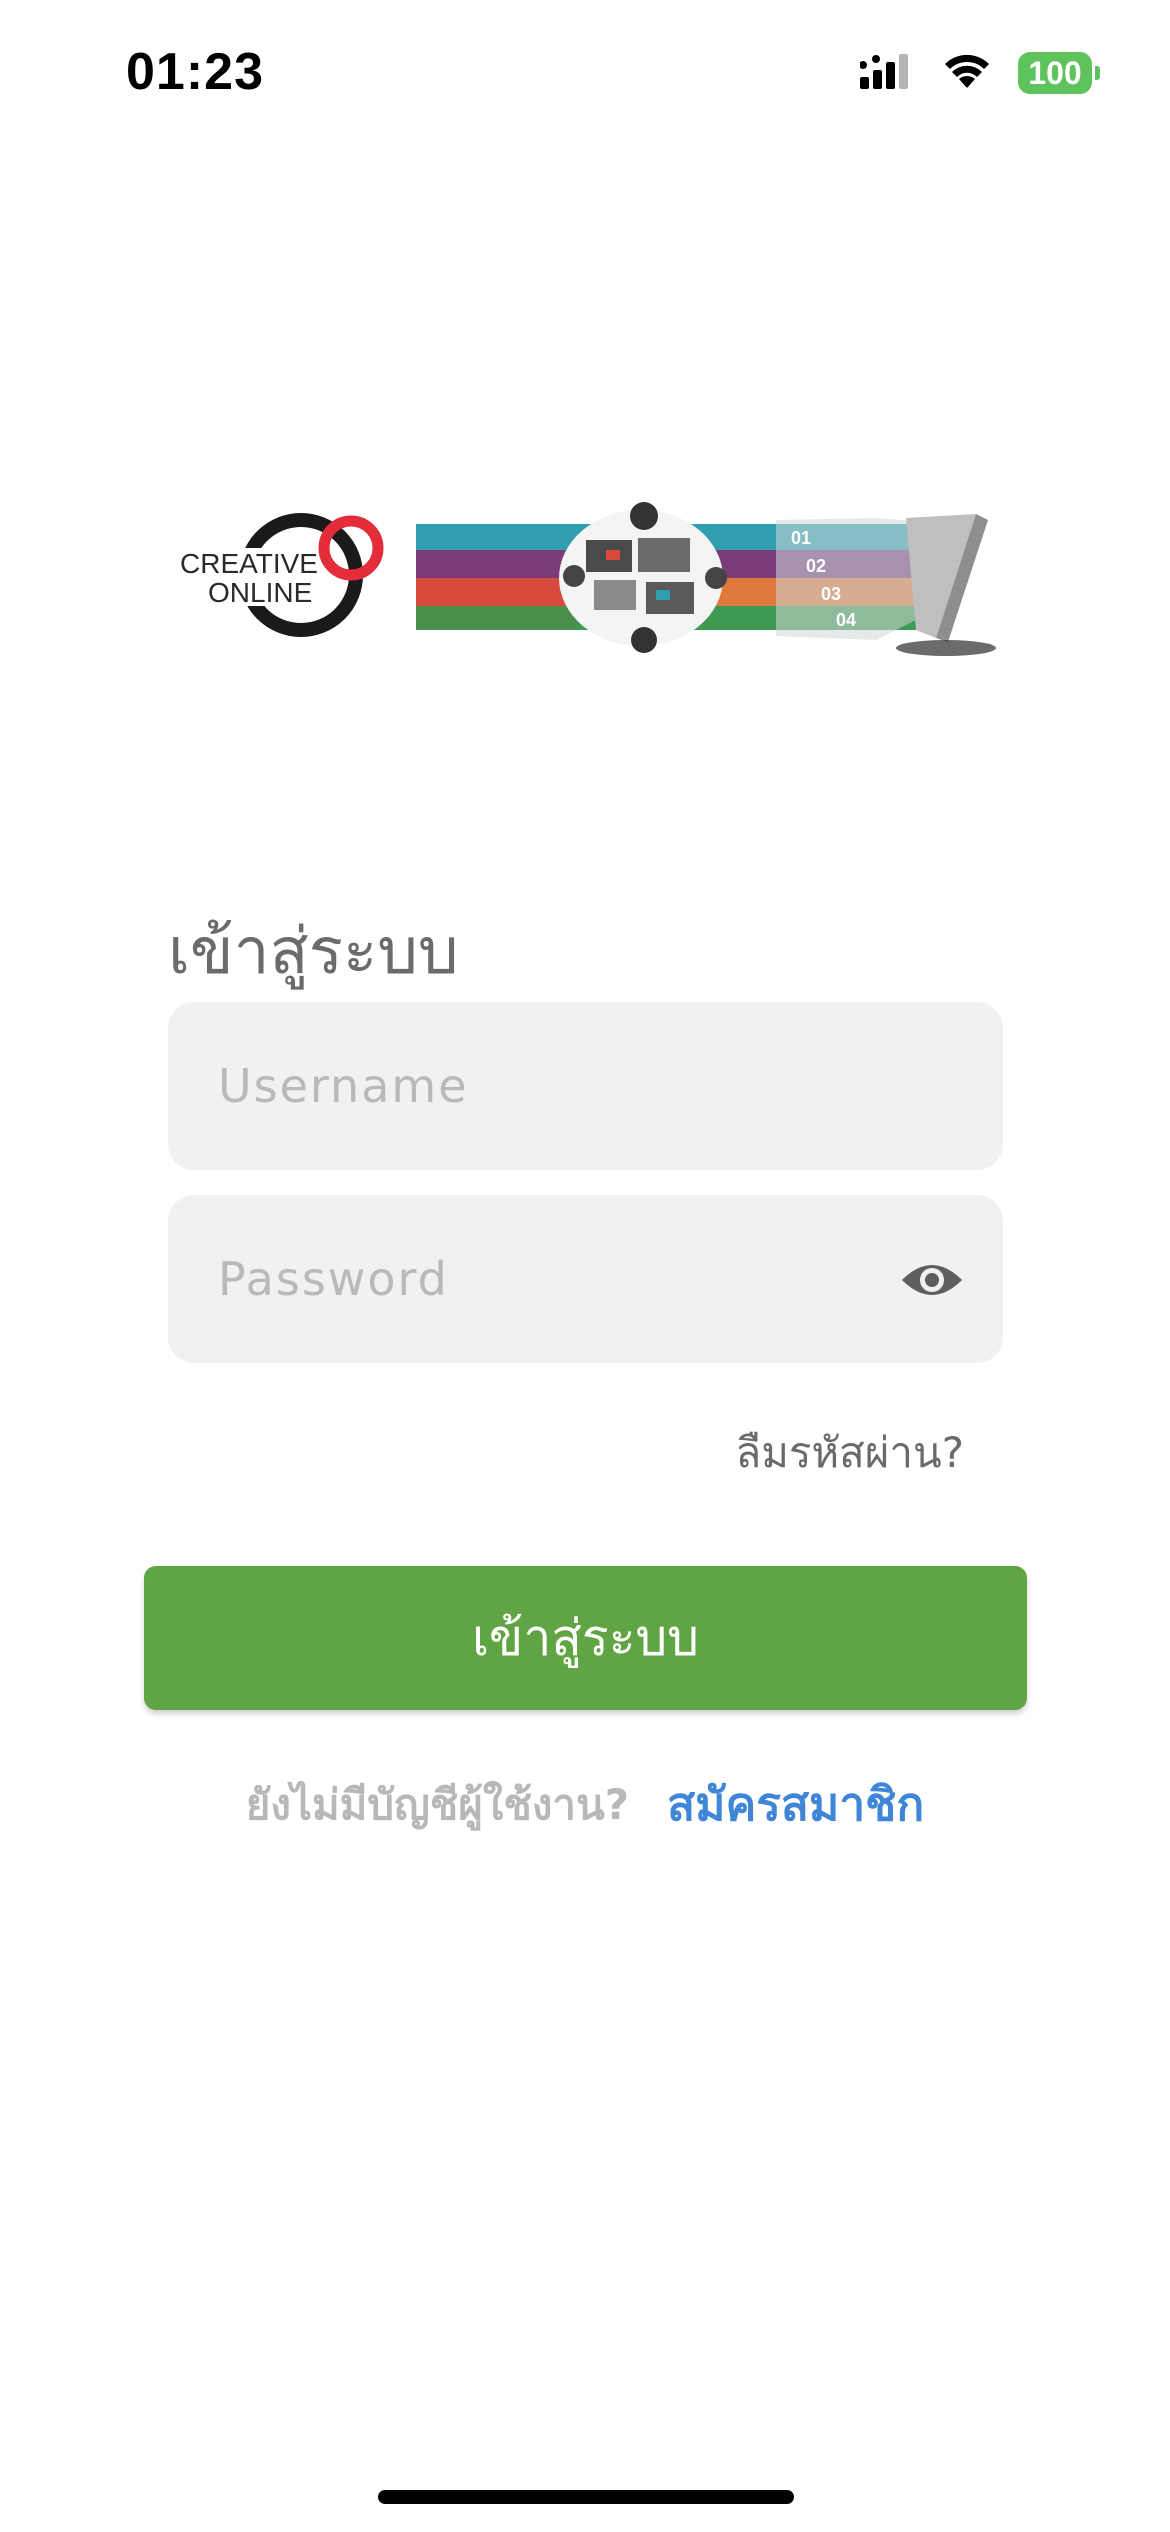  Describe the element at coordinates (558, 1279) in the screenshot. I see `password-input` at that location.